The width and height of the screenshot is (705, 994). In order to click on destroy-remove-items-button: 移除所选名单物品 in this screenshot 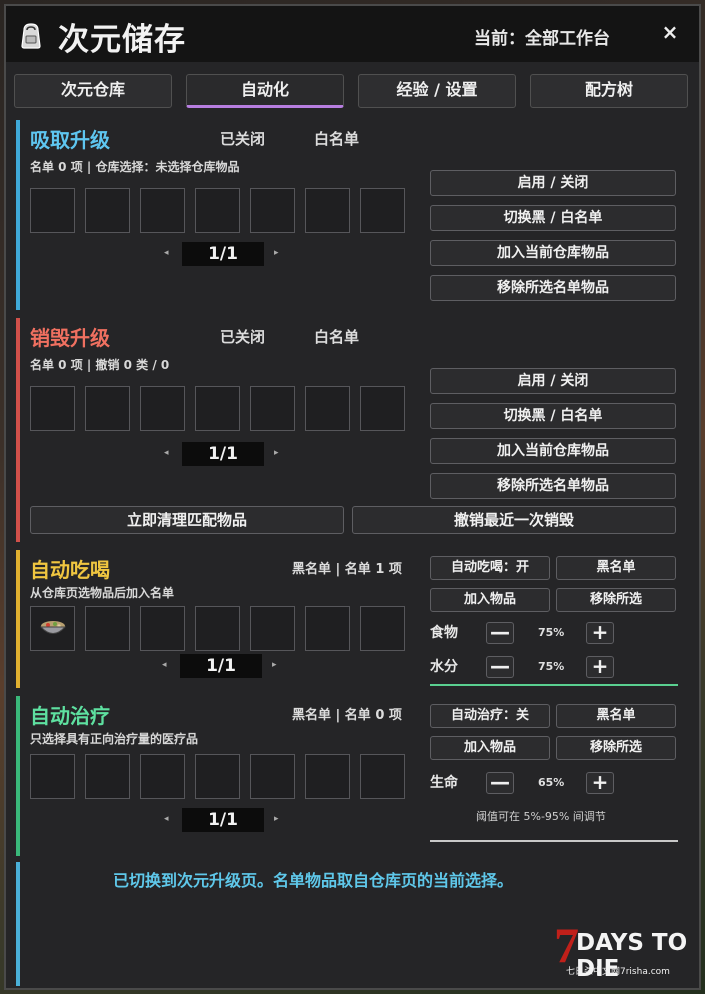, I will do `click(553, 486)`.